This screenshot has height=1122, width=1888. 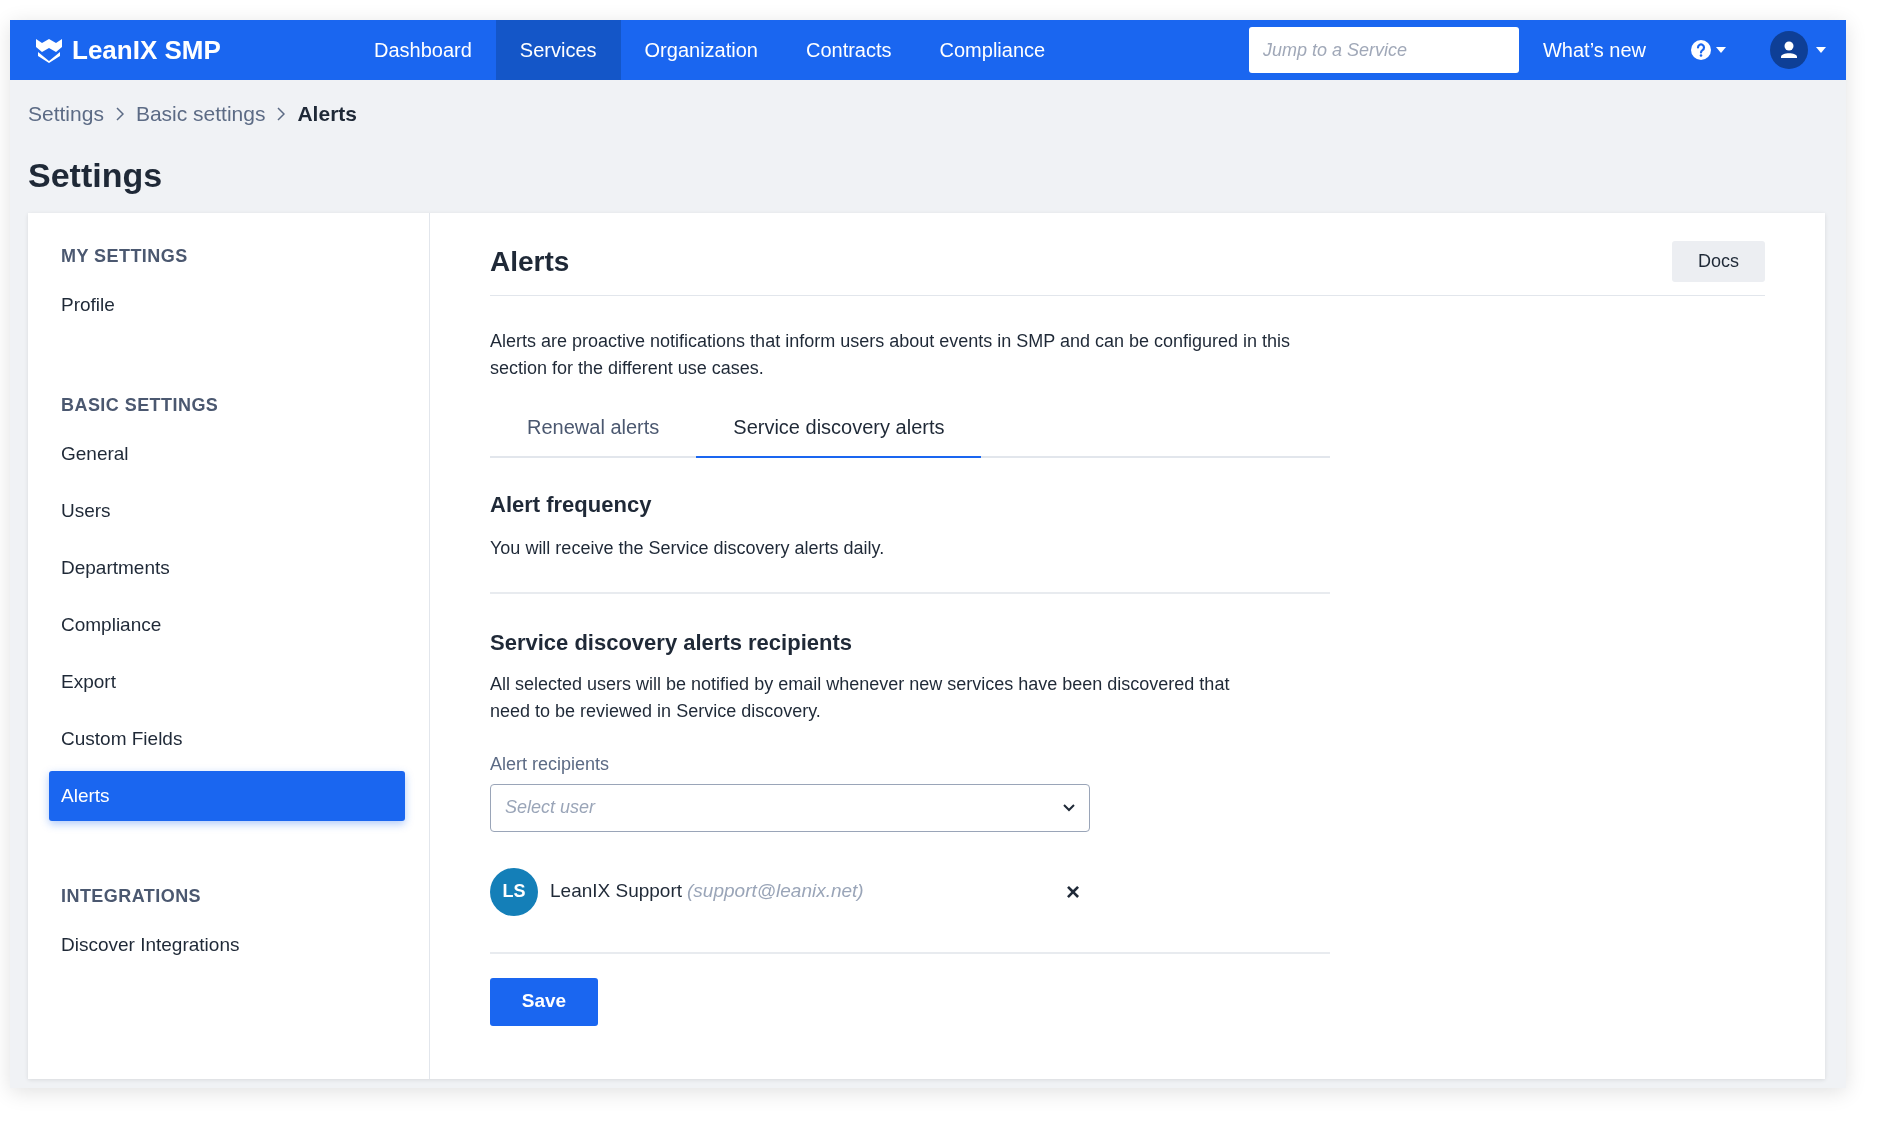 I want to click on user-avatar: LS, so click(x=514, y=891).